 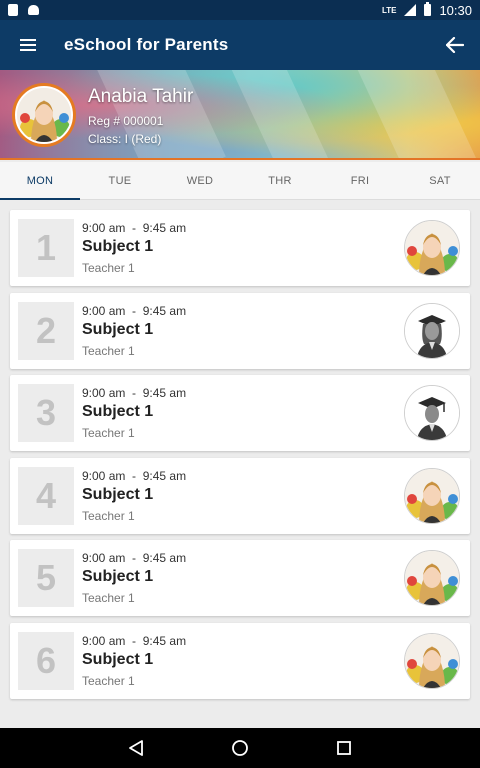 What do you see at coordinates (455, 10) in the screenshot?
I see `clock: 10:30` at bounding box center [455, 10].